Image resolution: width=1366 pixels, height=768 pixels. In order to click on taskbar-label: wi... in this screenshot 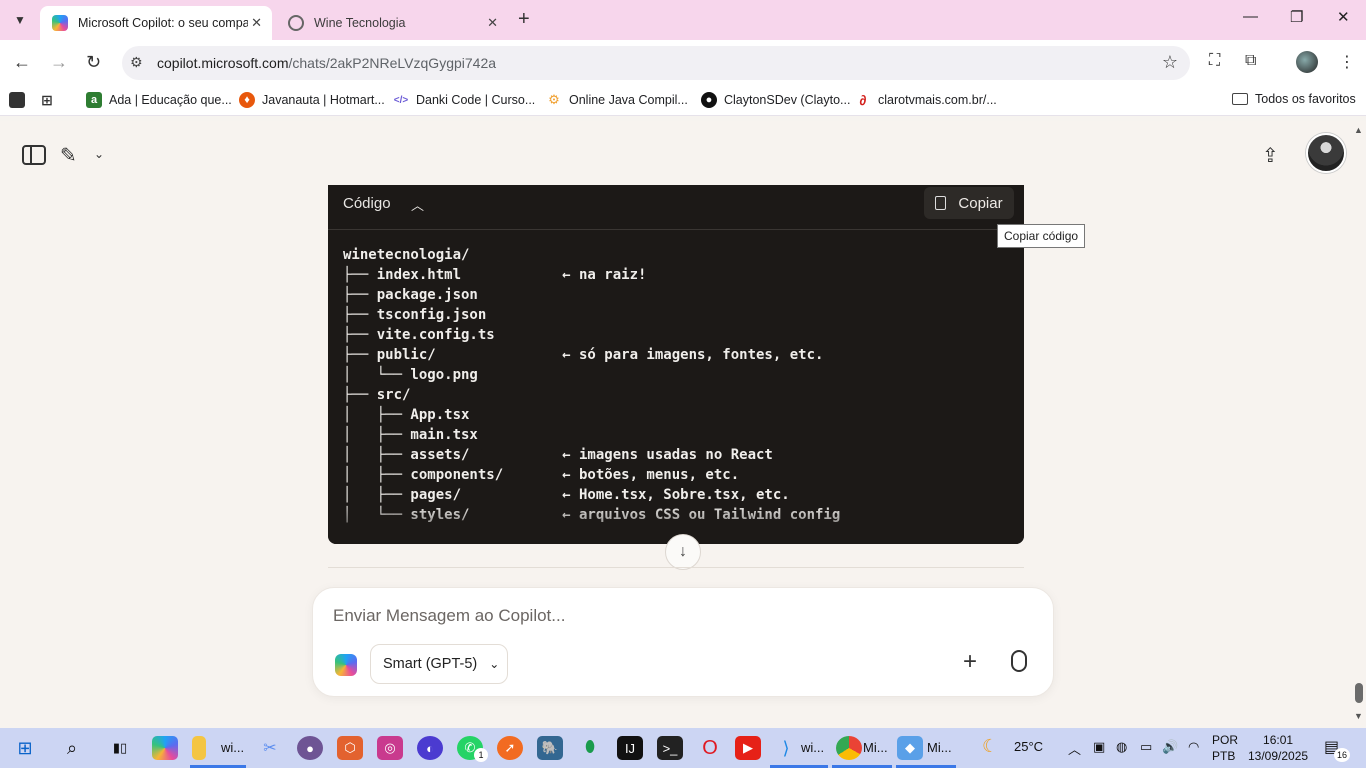, I will do `click(233, 747)`.